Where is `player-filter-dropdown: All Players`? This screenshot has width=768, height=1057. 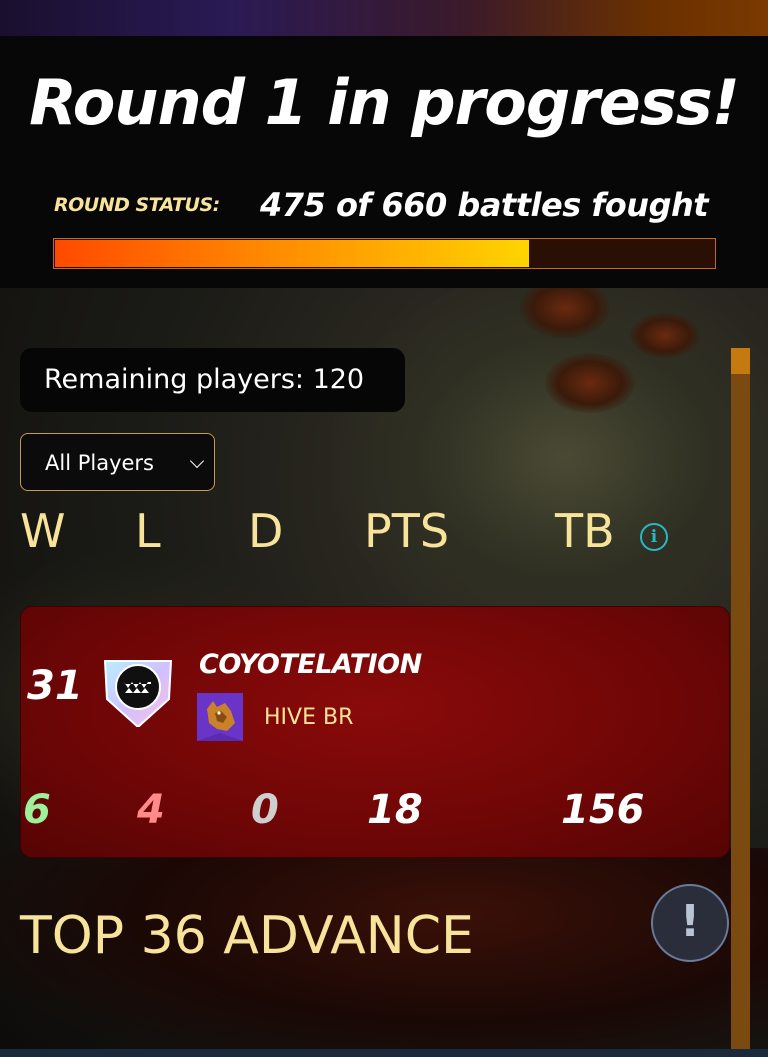 player-filter-dropdown: All Players is located at coordinates (117, 462).